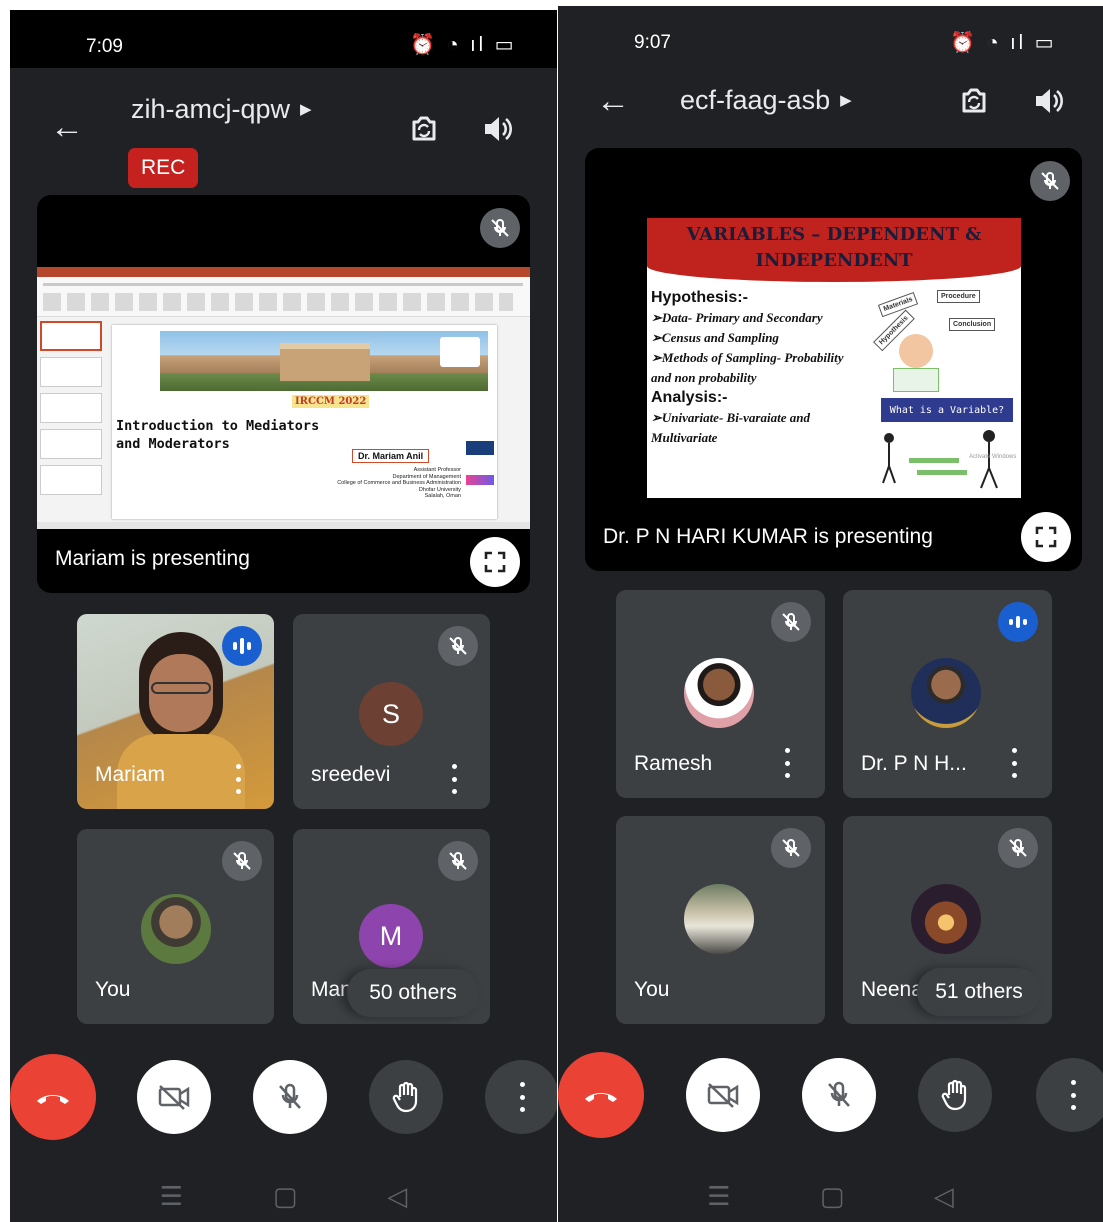 This screenshot has height=1222, width=1103. What do you see at coordinates (979, 992) in the screenshot?
I see `others-count-button: 51 others` at bounding box center [979, 992].